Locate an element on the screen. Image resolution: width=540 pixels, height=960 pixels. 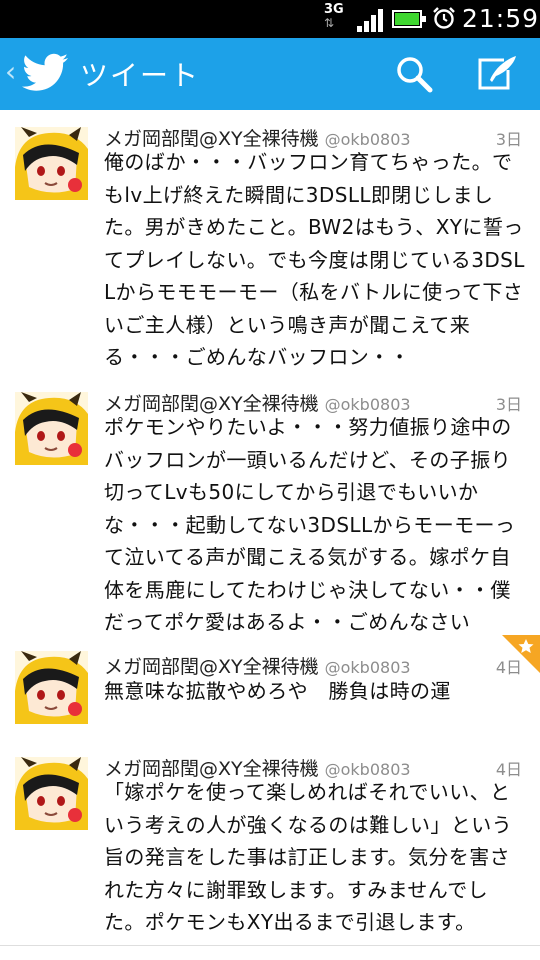
signal-icon is located at coordinates (370, 20).